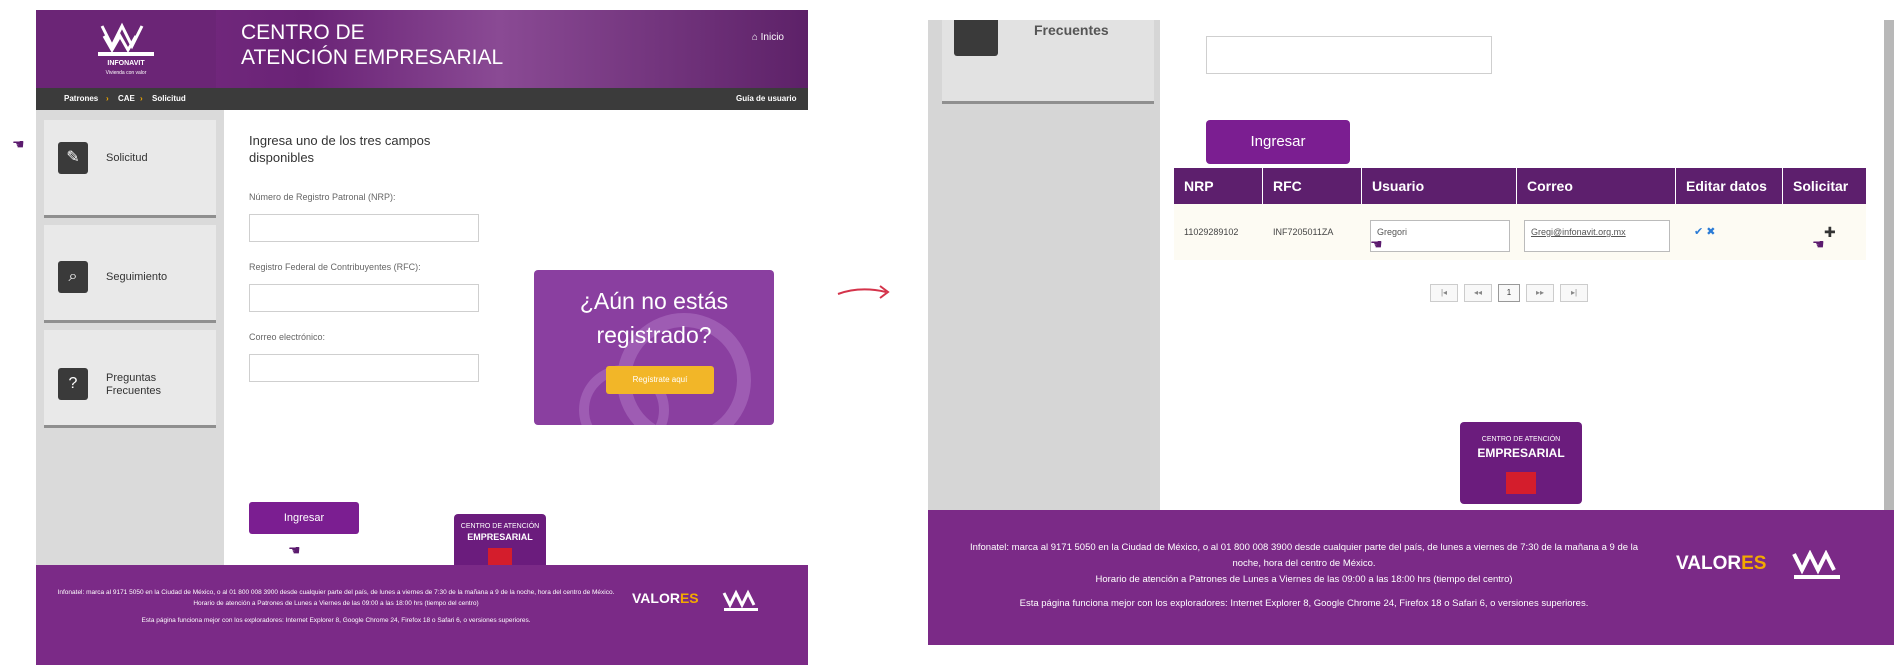 Image resolution: width=1894 pixels, height=665 pixels. Describe the element at coordinates (1312, 186) in the screenshot. I see `column-header-rfc: RFC` at that location.